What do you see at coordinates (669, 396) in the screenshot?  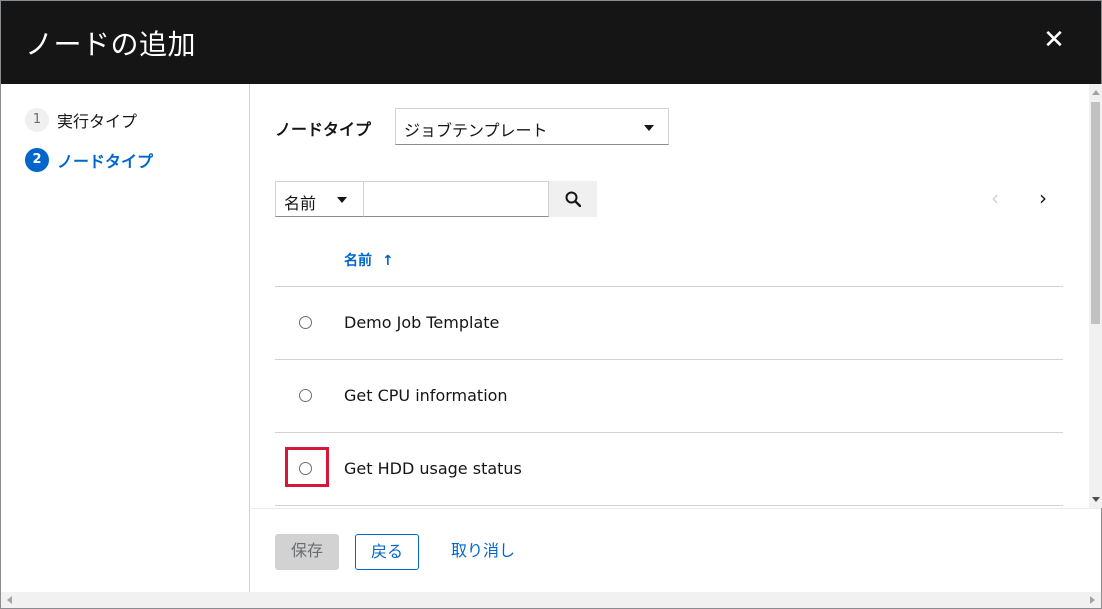 I see `table-row: Get CPU information` at bounding box center [669, 396].